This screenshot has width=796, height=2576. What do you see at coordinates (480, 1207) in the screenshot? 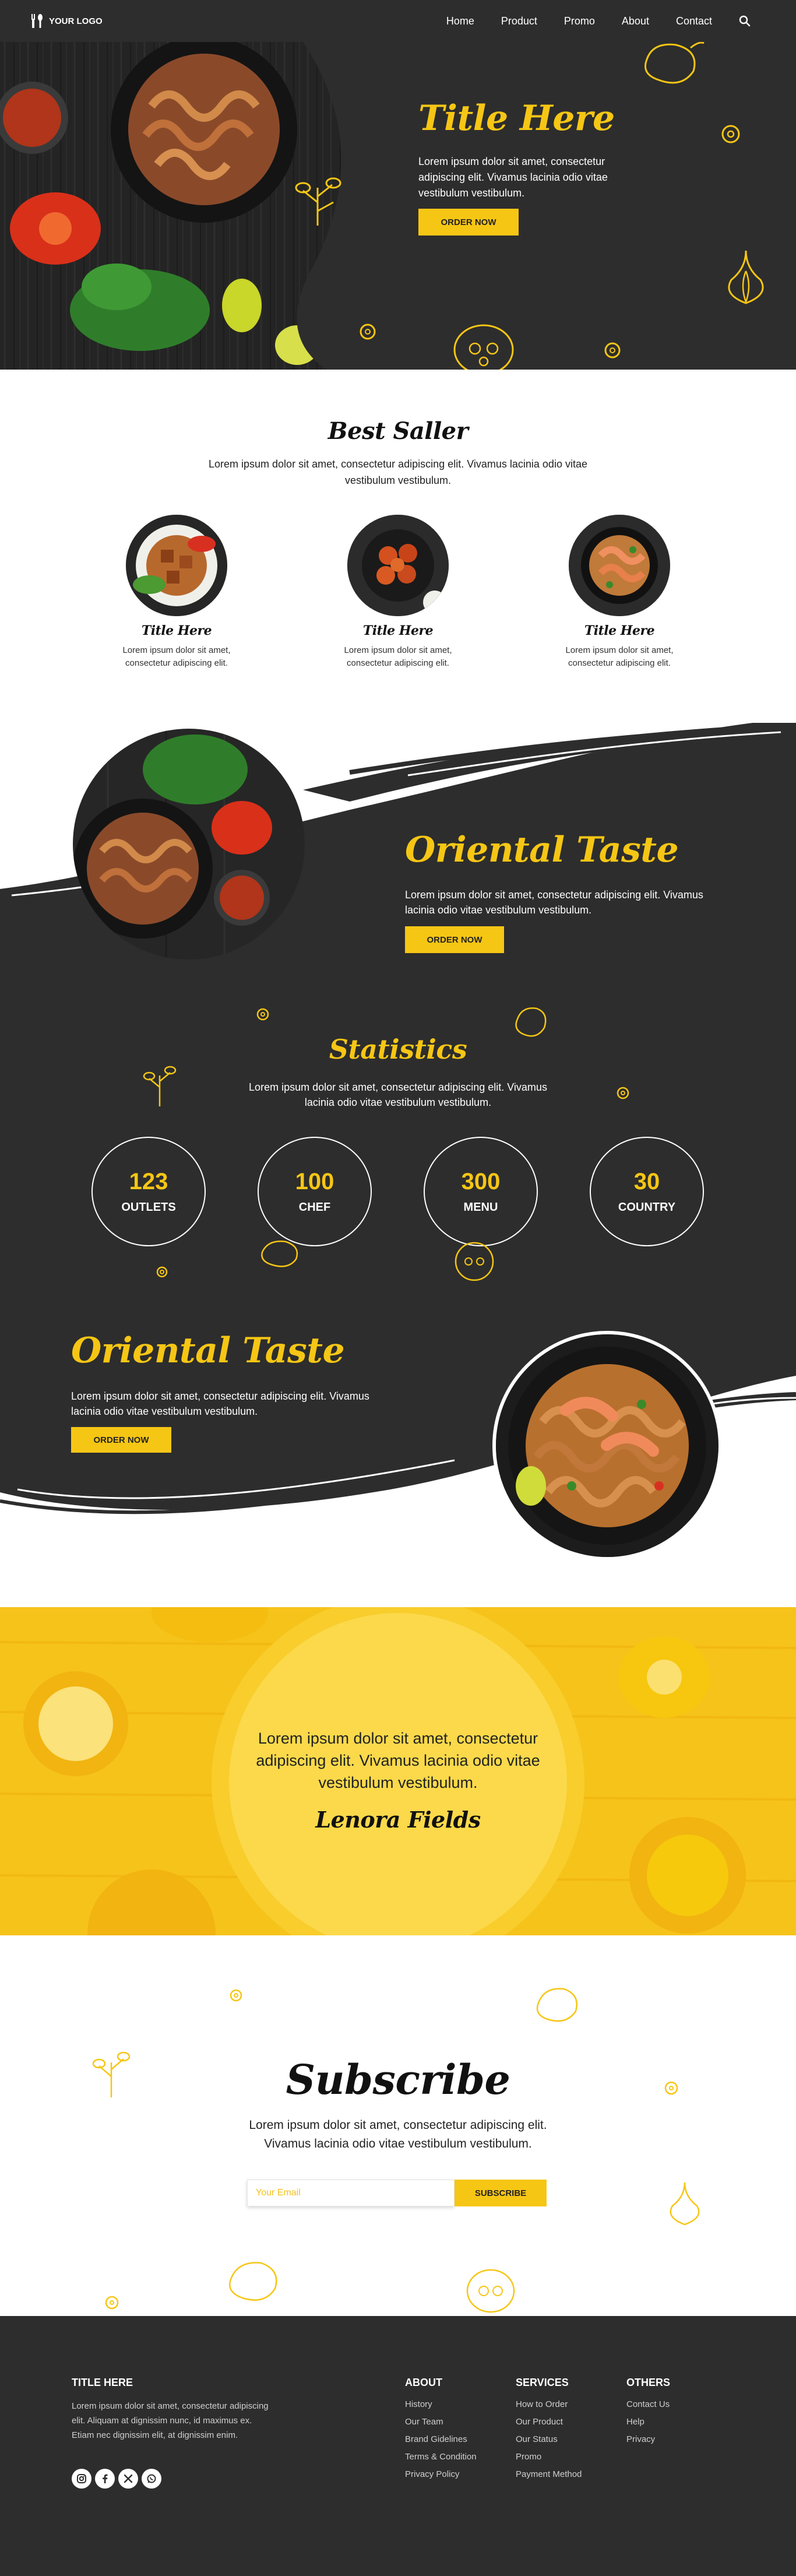
I see `stat-label: MENU` at bounding box center [480, 1207].